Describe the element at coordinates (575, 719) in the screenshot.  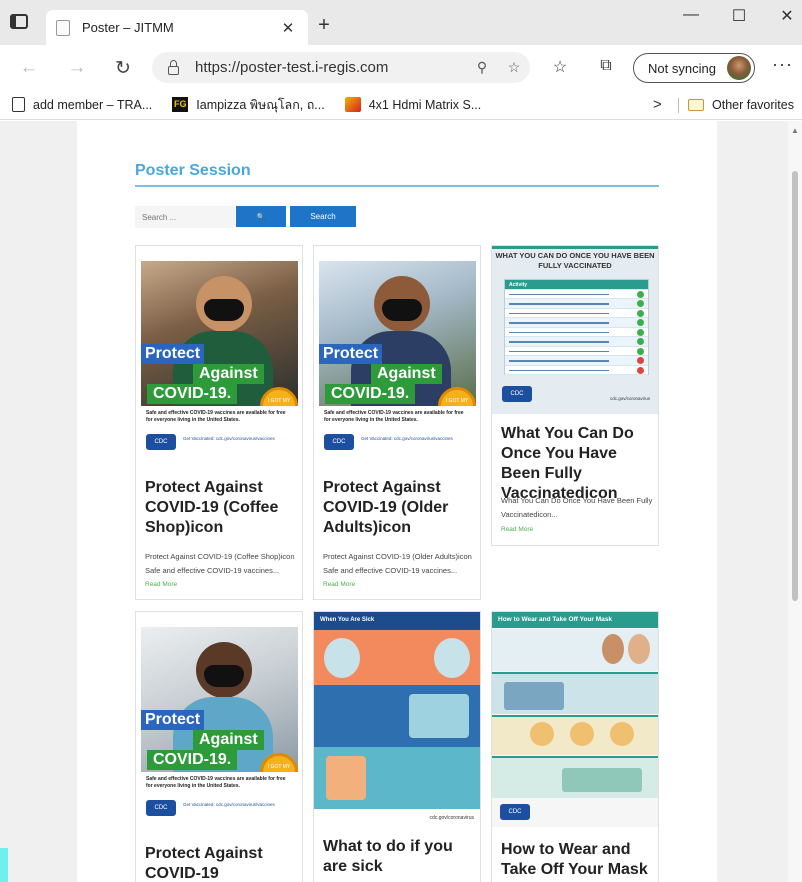
I see `poster-image: How to Wear and Take Off Your Mask CDC` at that location.